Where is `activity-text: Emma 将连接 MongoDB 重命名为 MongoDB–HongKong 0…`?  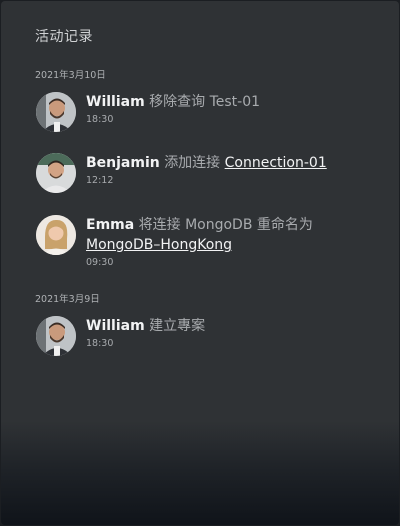 activity-text: Emma 将连接 MongoDB 重命名为 MongoDB–HongKong 0… is located at coordinates (231, 242).